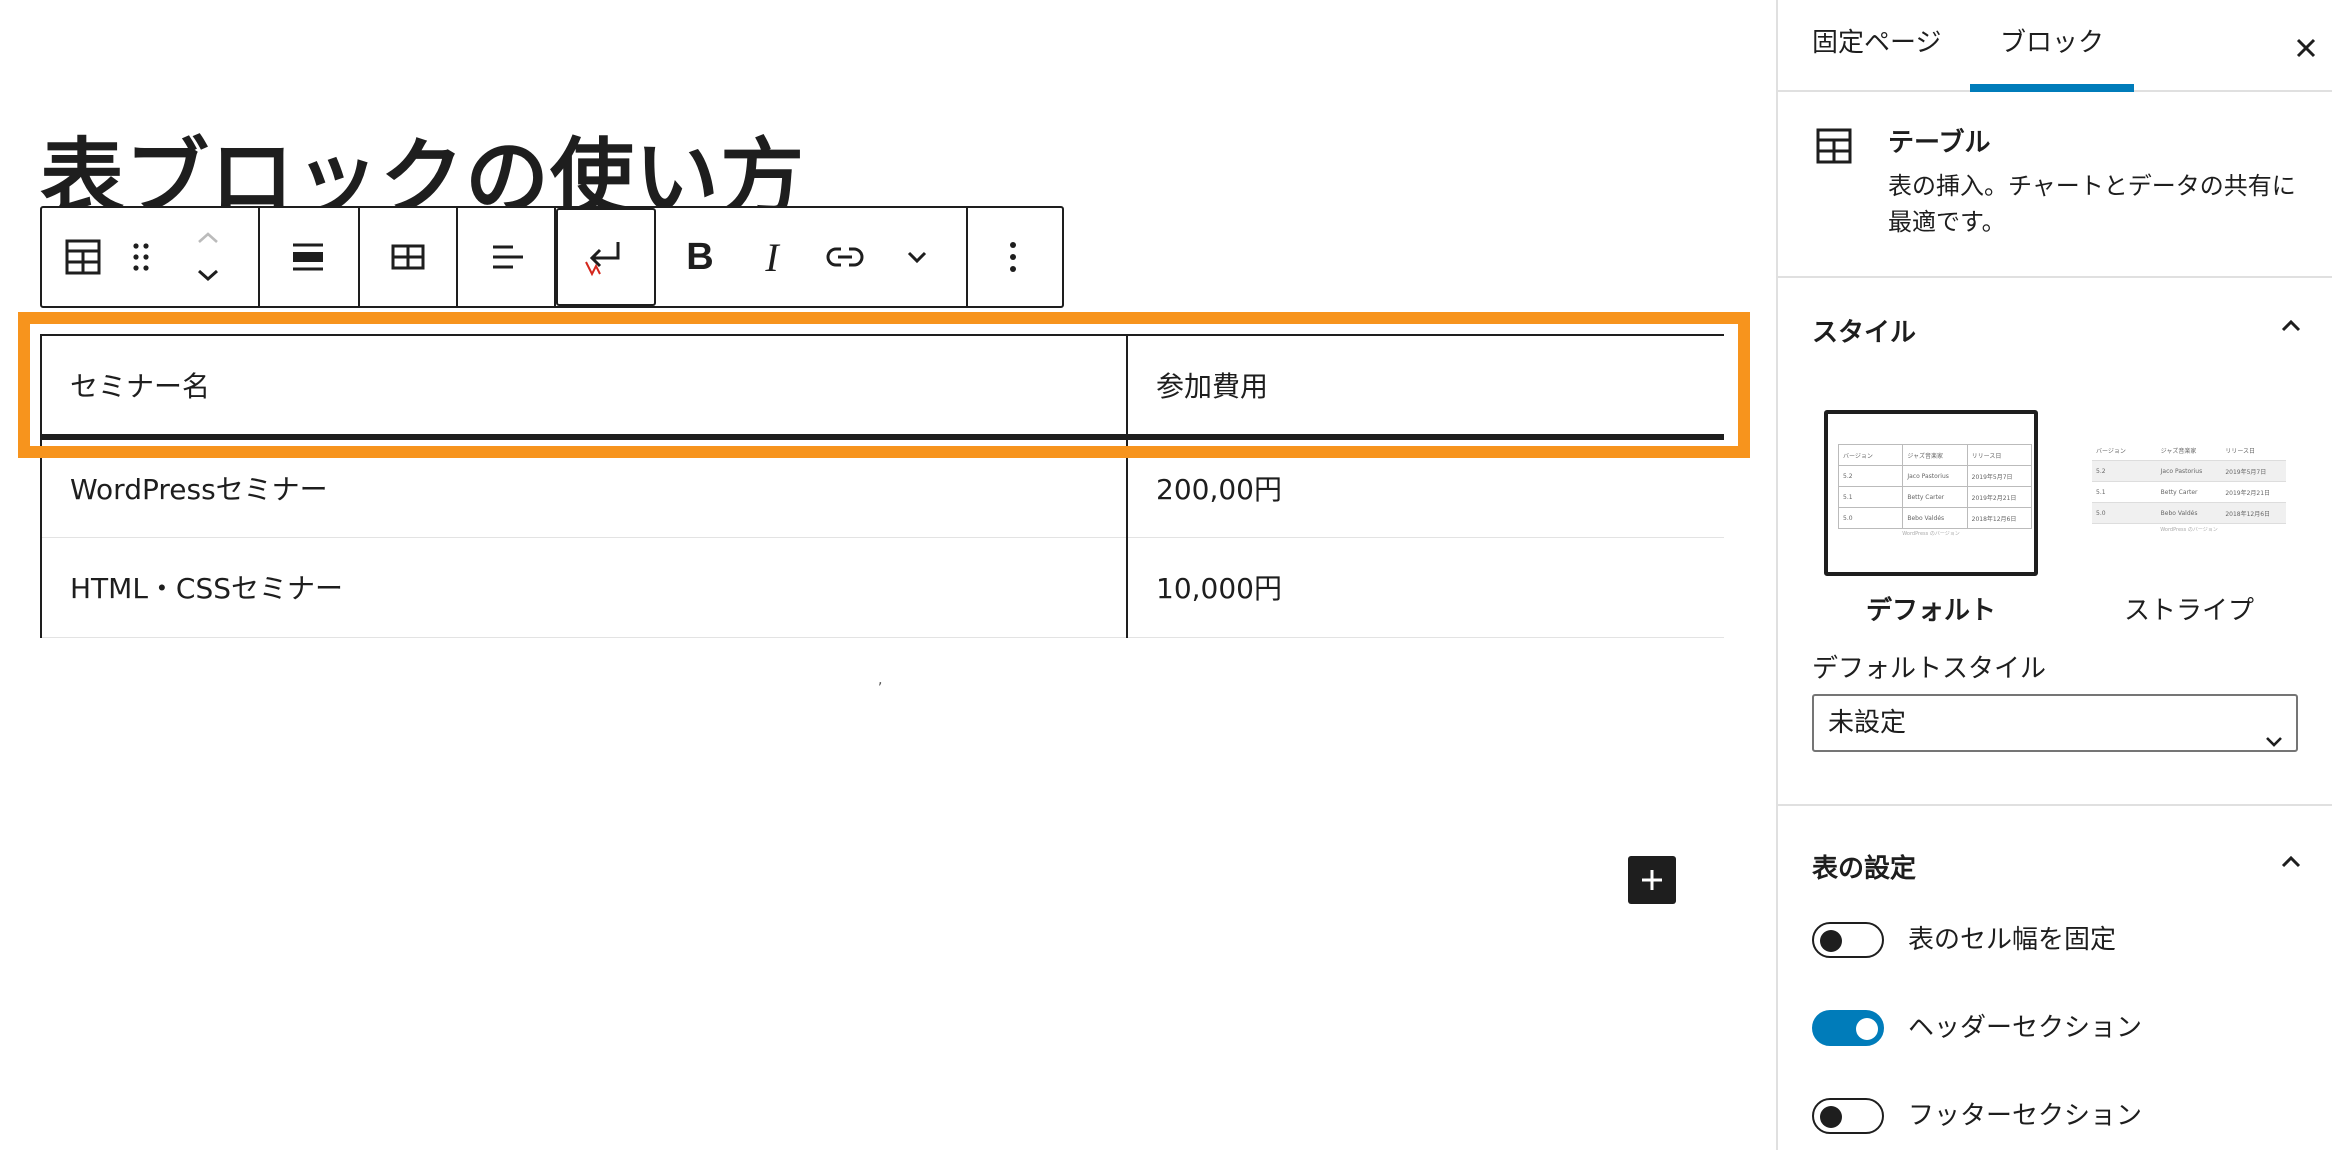 This screenshot has width=2332, height=1150. Describe the element at coordinates (83, 257) in the screenshot. I see `table-block-icon` at that location.